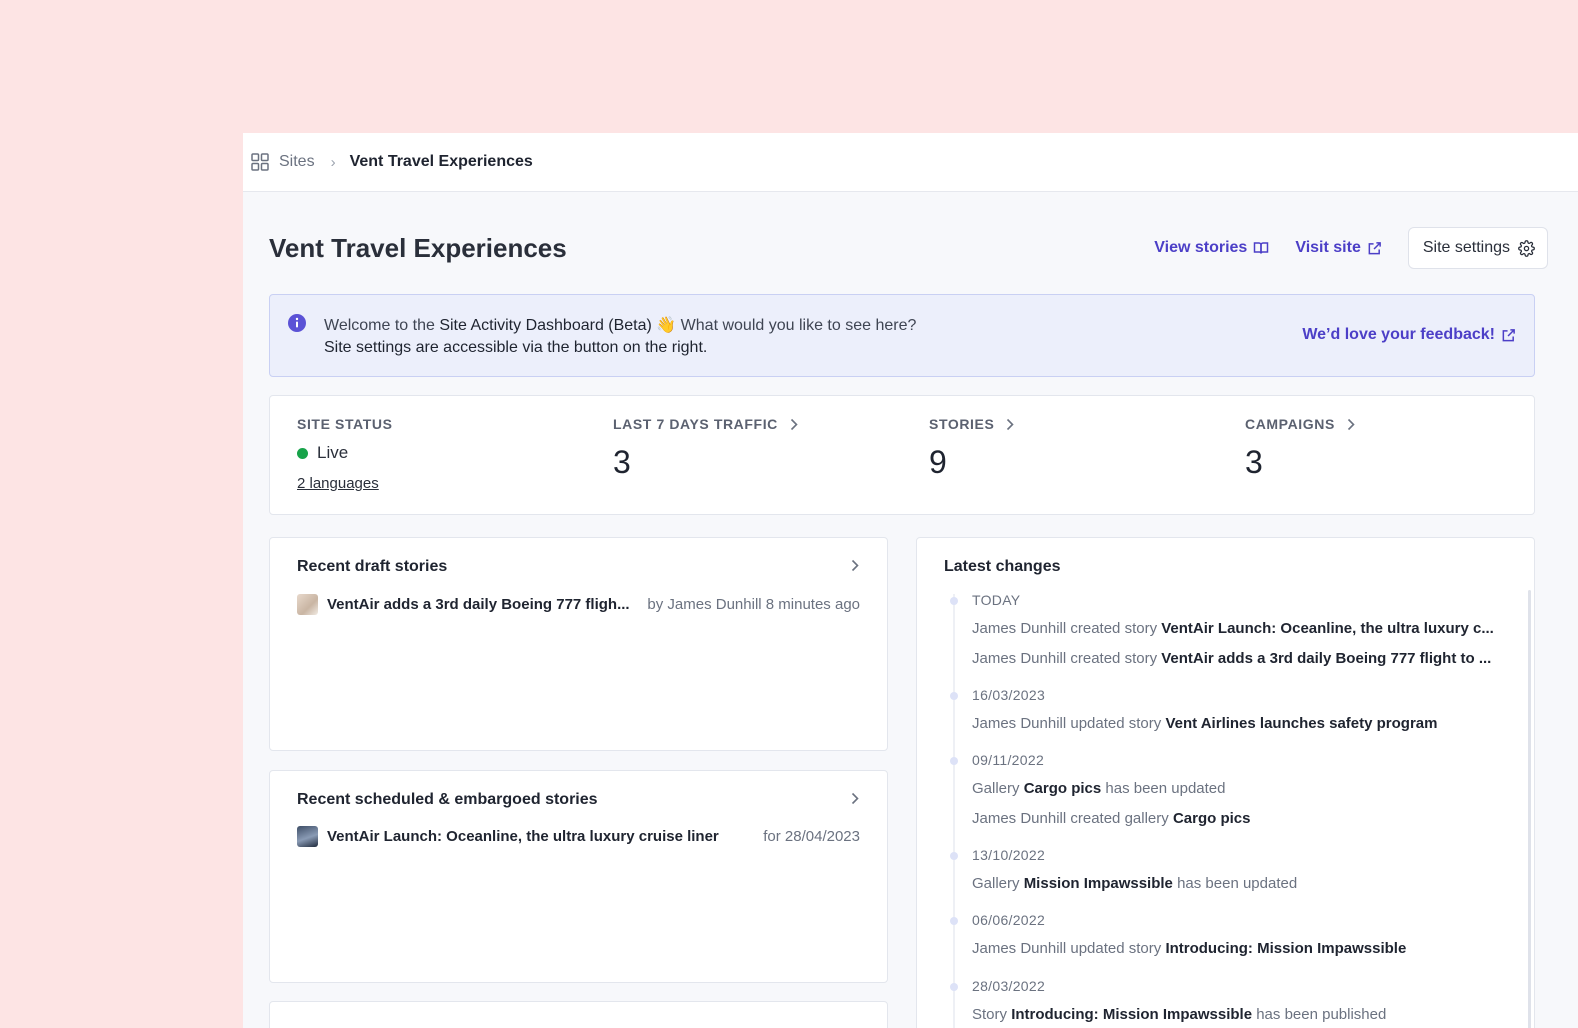  Describe the element at coordinates (441, 161) in the screenshot. I see `breadcrumb-current: Vent Travel Experiences` at that location.